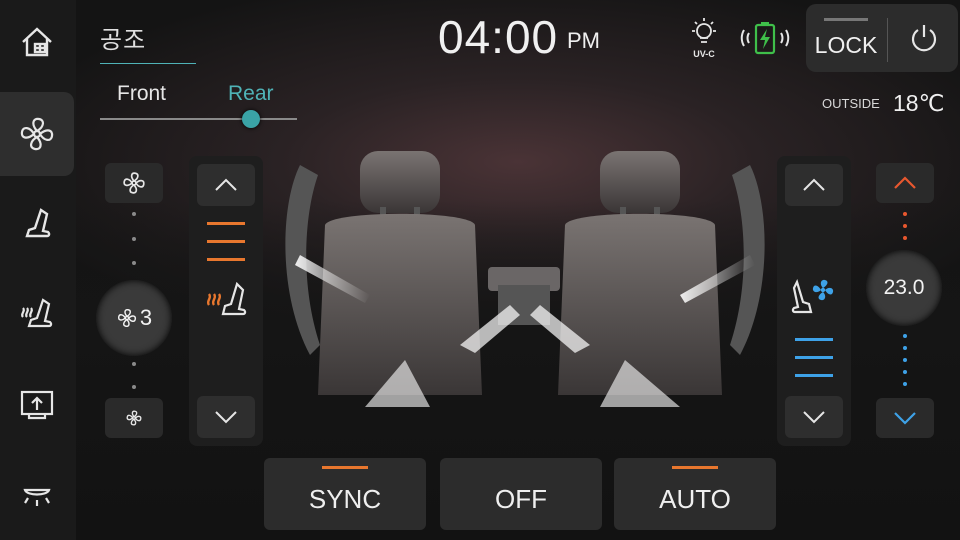 The image size is (960, 540). Describe the element at coordinates (498, 37) in the screenshot. I see `clock-time: 04:00` at that location.